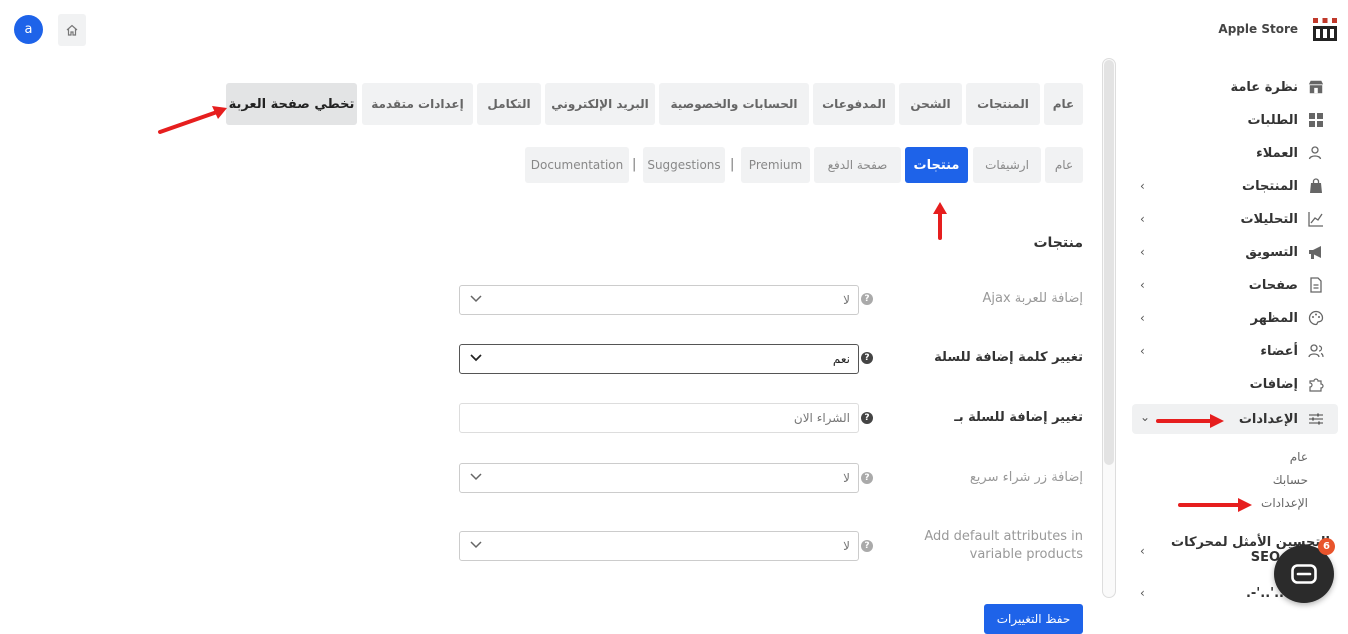 Image resolution: width=1348 pixels, height=634 pixels. I want to click on sliders-icon, so click(1316, 419).